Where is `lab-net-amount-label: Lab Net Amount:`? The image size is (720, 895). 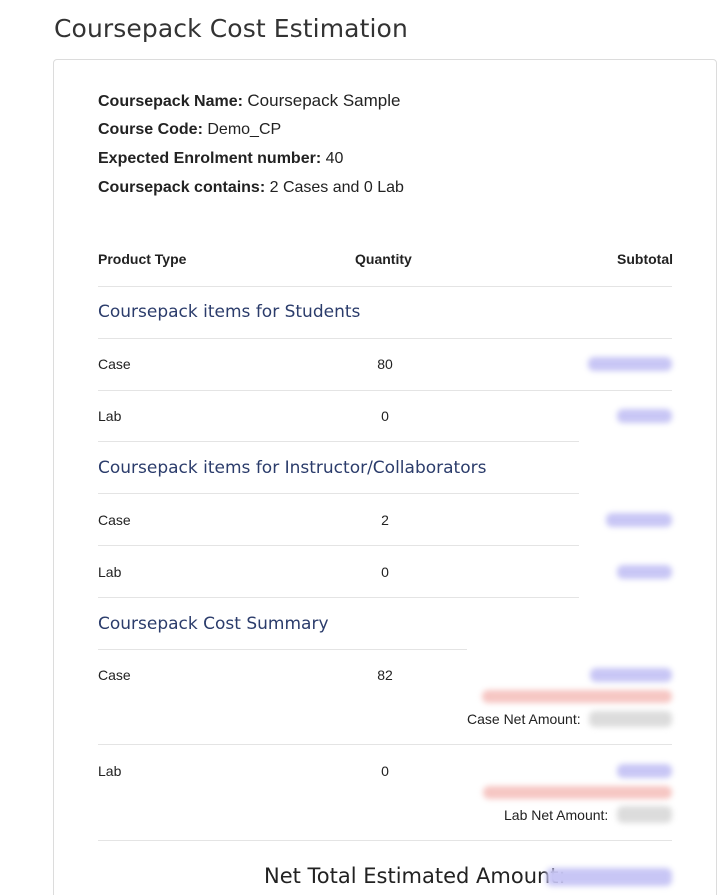
lab-net-amount-label: Lab Net Amount: is located at coordinates (556, 815).